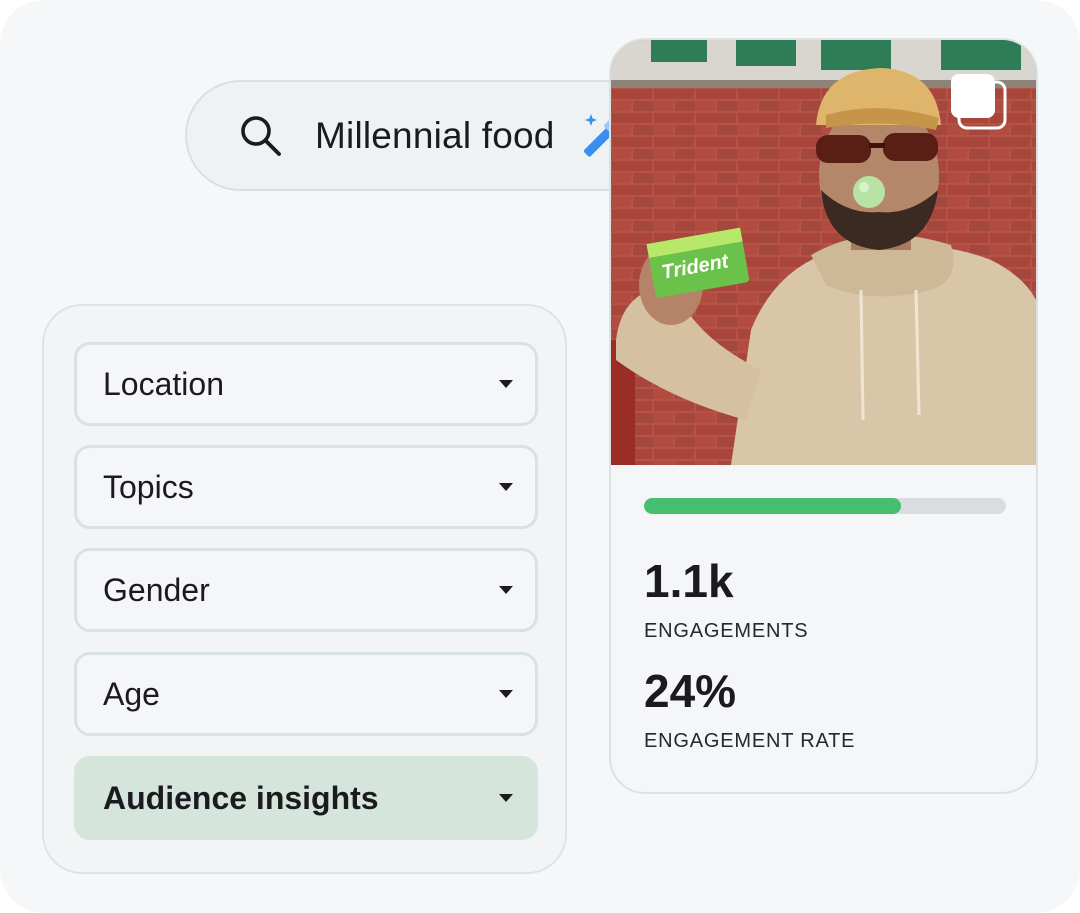 Image resolution: width=1080 pixels, height=913 pixels. I want to click on engagements-value: 1.1k, so click(689, 581).